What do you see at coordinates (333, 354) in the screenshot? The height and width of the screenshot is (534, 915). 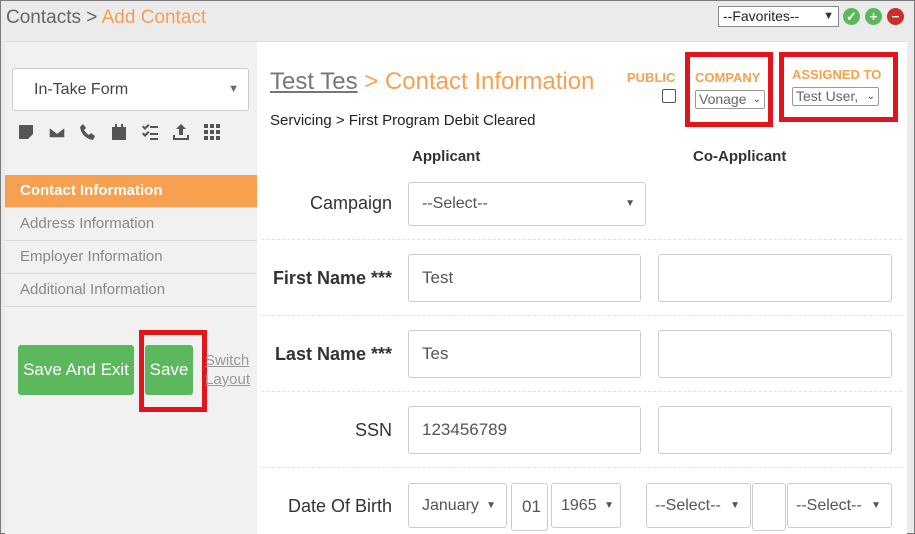 I see `last-name-label: Last Name ***` at bounding box center [333, 354].